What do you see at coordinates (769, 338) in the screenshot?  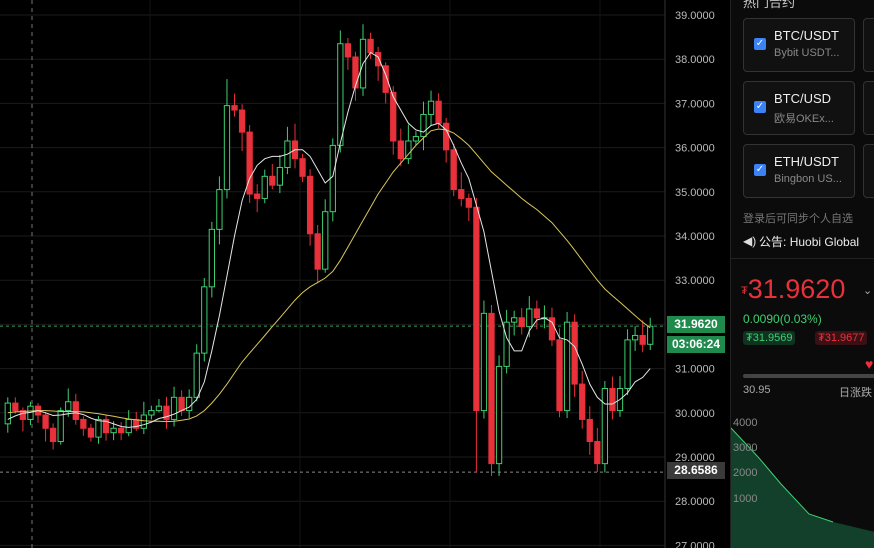 I see `bid-price: ₮31.9569` at bounding box center [769, 338].